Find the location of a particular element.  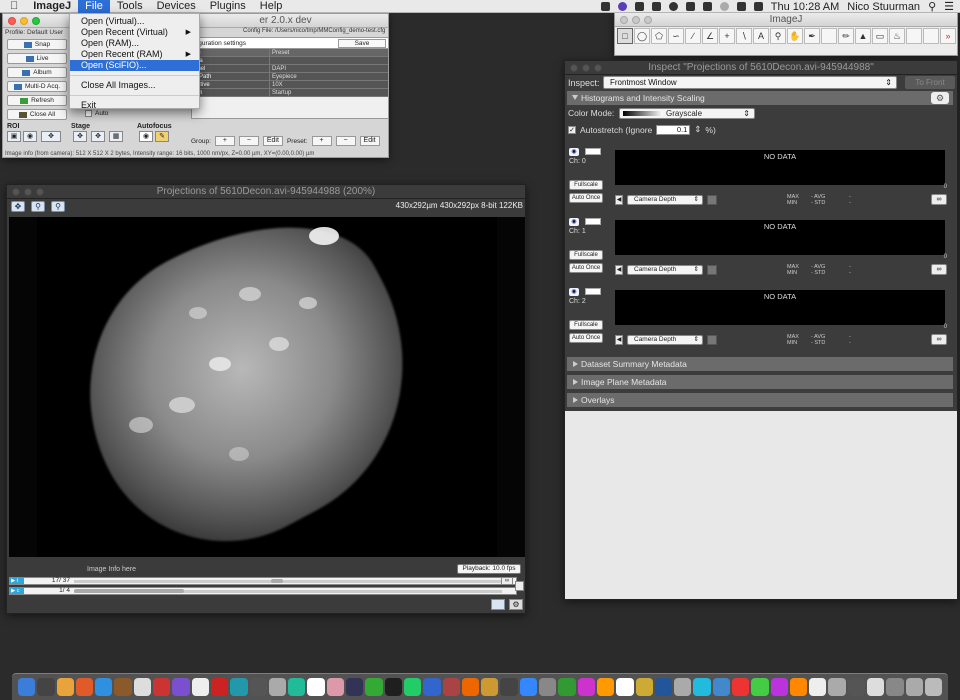

table-row: emStartup is located at coordinates (290, 93).